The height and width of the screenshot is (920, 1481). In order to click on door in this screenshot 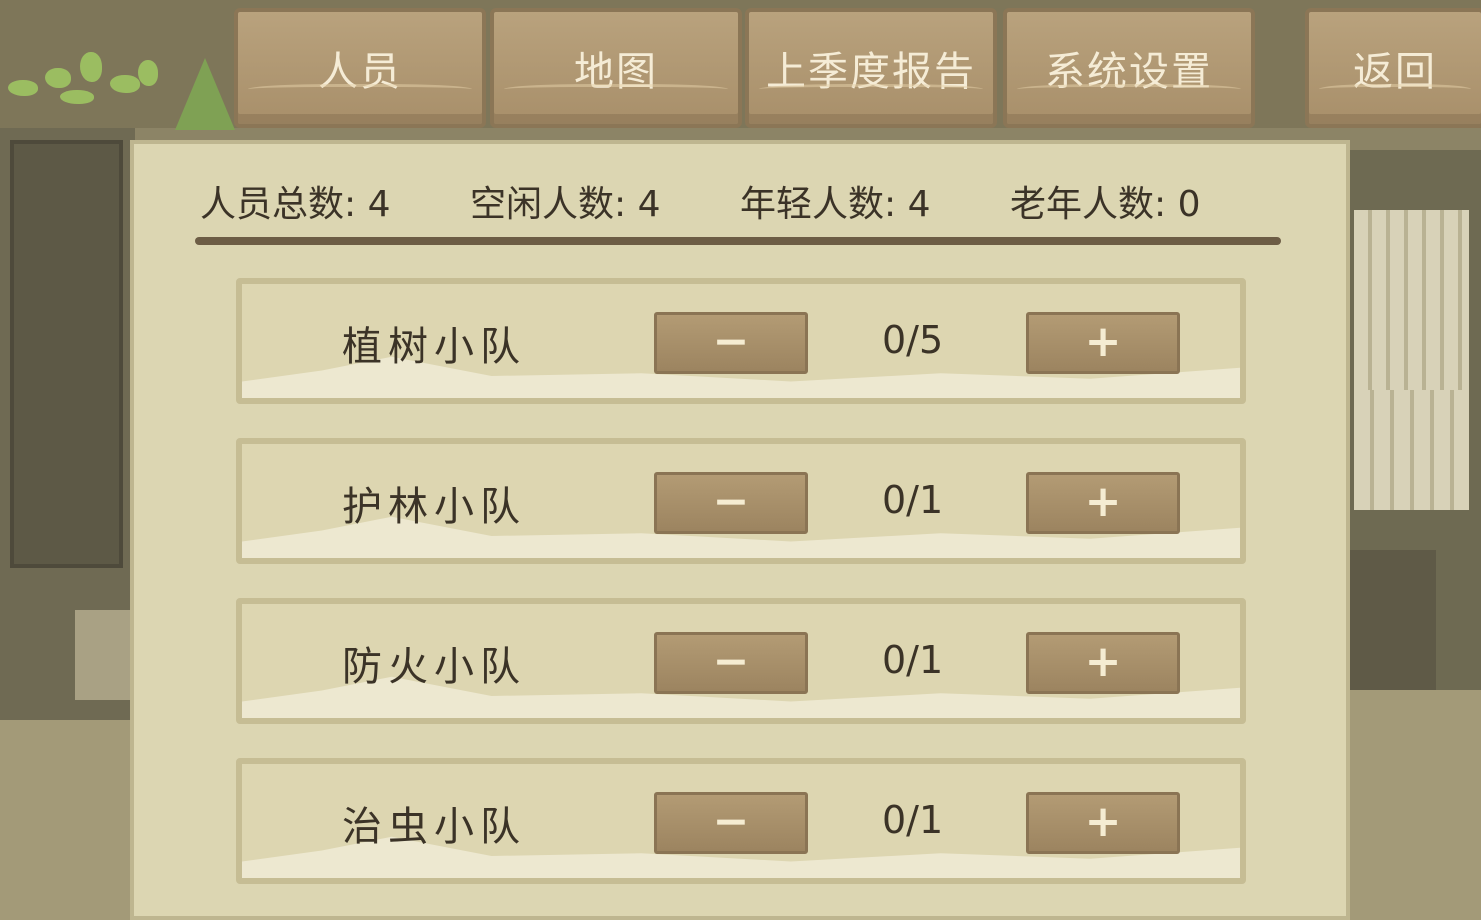, I will do `click(66, 354)`.